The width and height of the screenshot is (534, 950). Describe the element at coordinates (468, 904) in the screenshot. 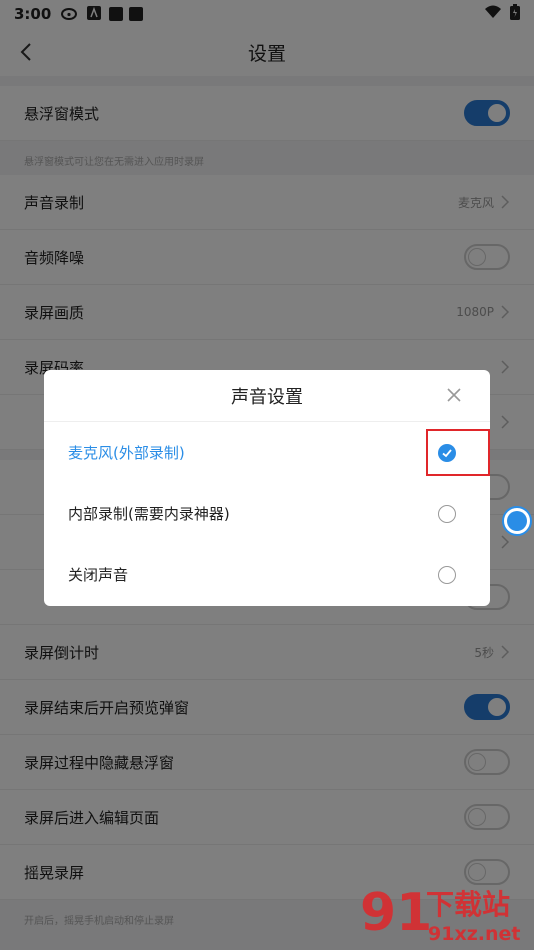

I see `watermark-text: 下载站` at that location.